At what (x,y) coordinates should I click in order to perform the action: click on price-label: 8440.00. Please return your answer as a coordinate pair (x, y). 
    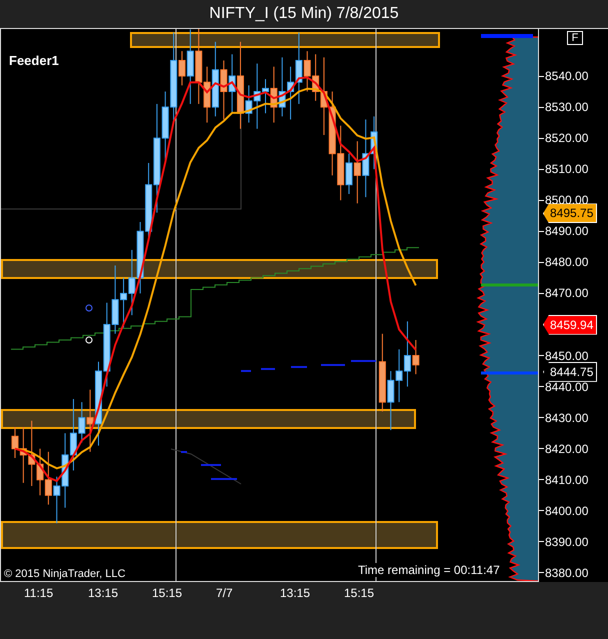
    Looking at the image, I should click on (566, 387).